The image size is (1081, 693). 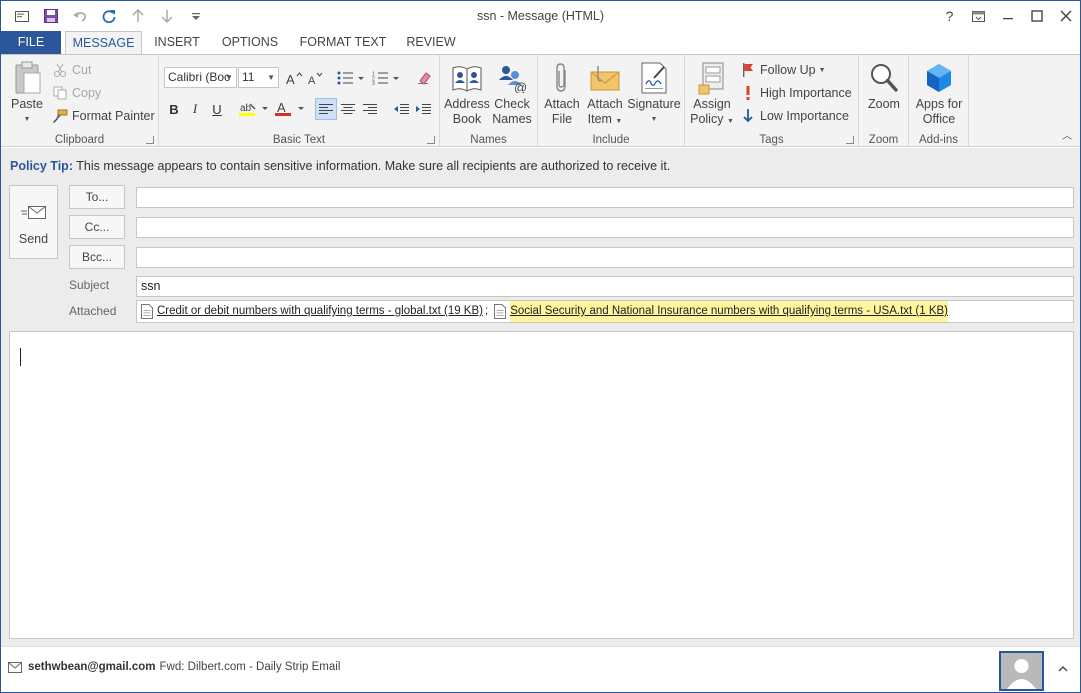 I want to click on font-name-combo: Calibri (Boc ▼, so click(x=200, y=77).